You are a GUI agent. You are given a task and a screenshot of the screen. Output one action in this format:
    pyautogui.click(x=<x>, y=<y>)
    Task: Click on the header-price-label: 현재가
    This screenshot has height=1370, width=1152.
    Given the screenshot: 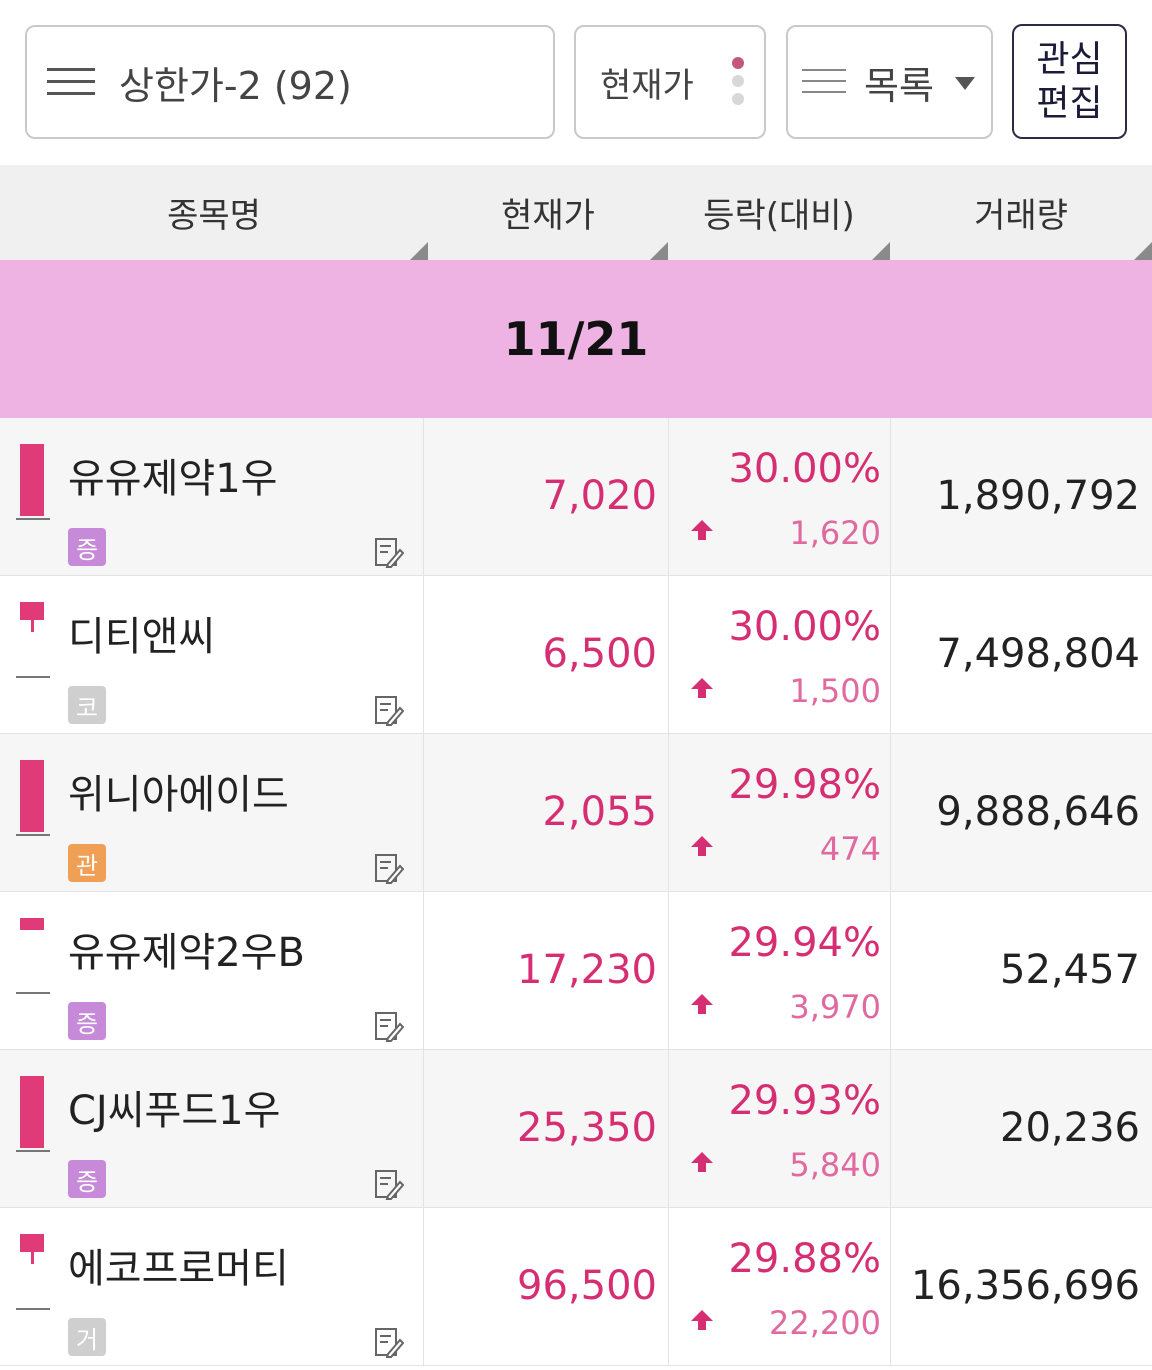 What is the action you would take?
    pyautogui.click(x=548, y=216)
    